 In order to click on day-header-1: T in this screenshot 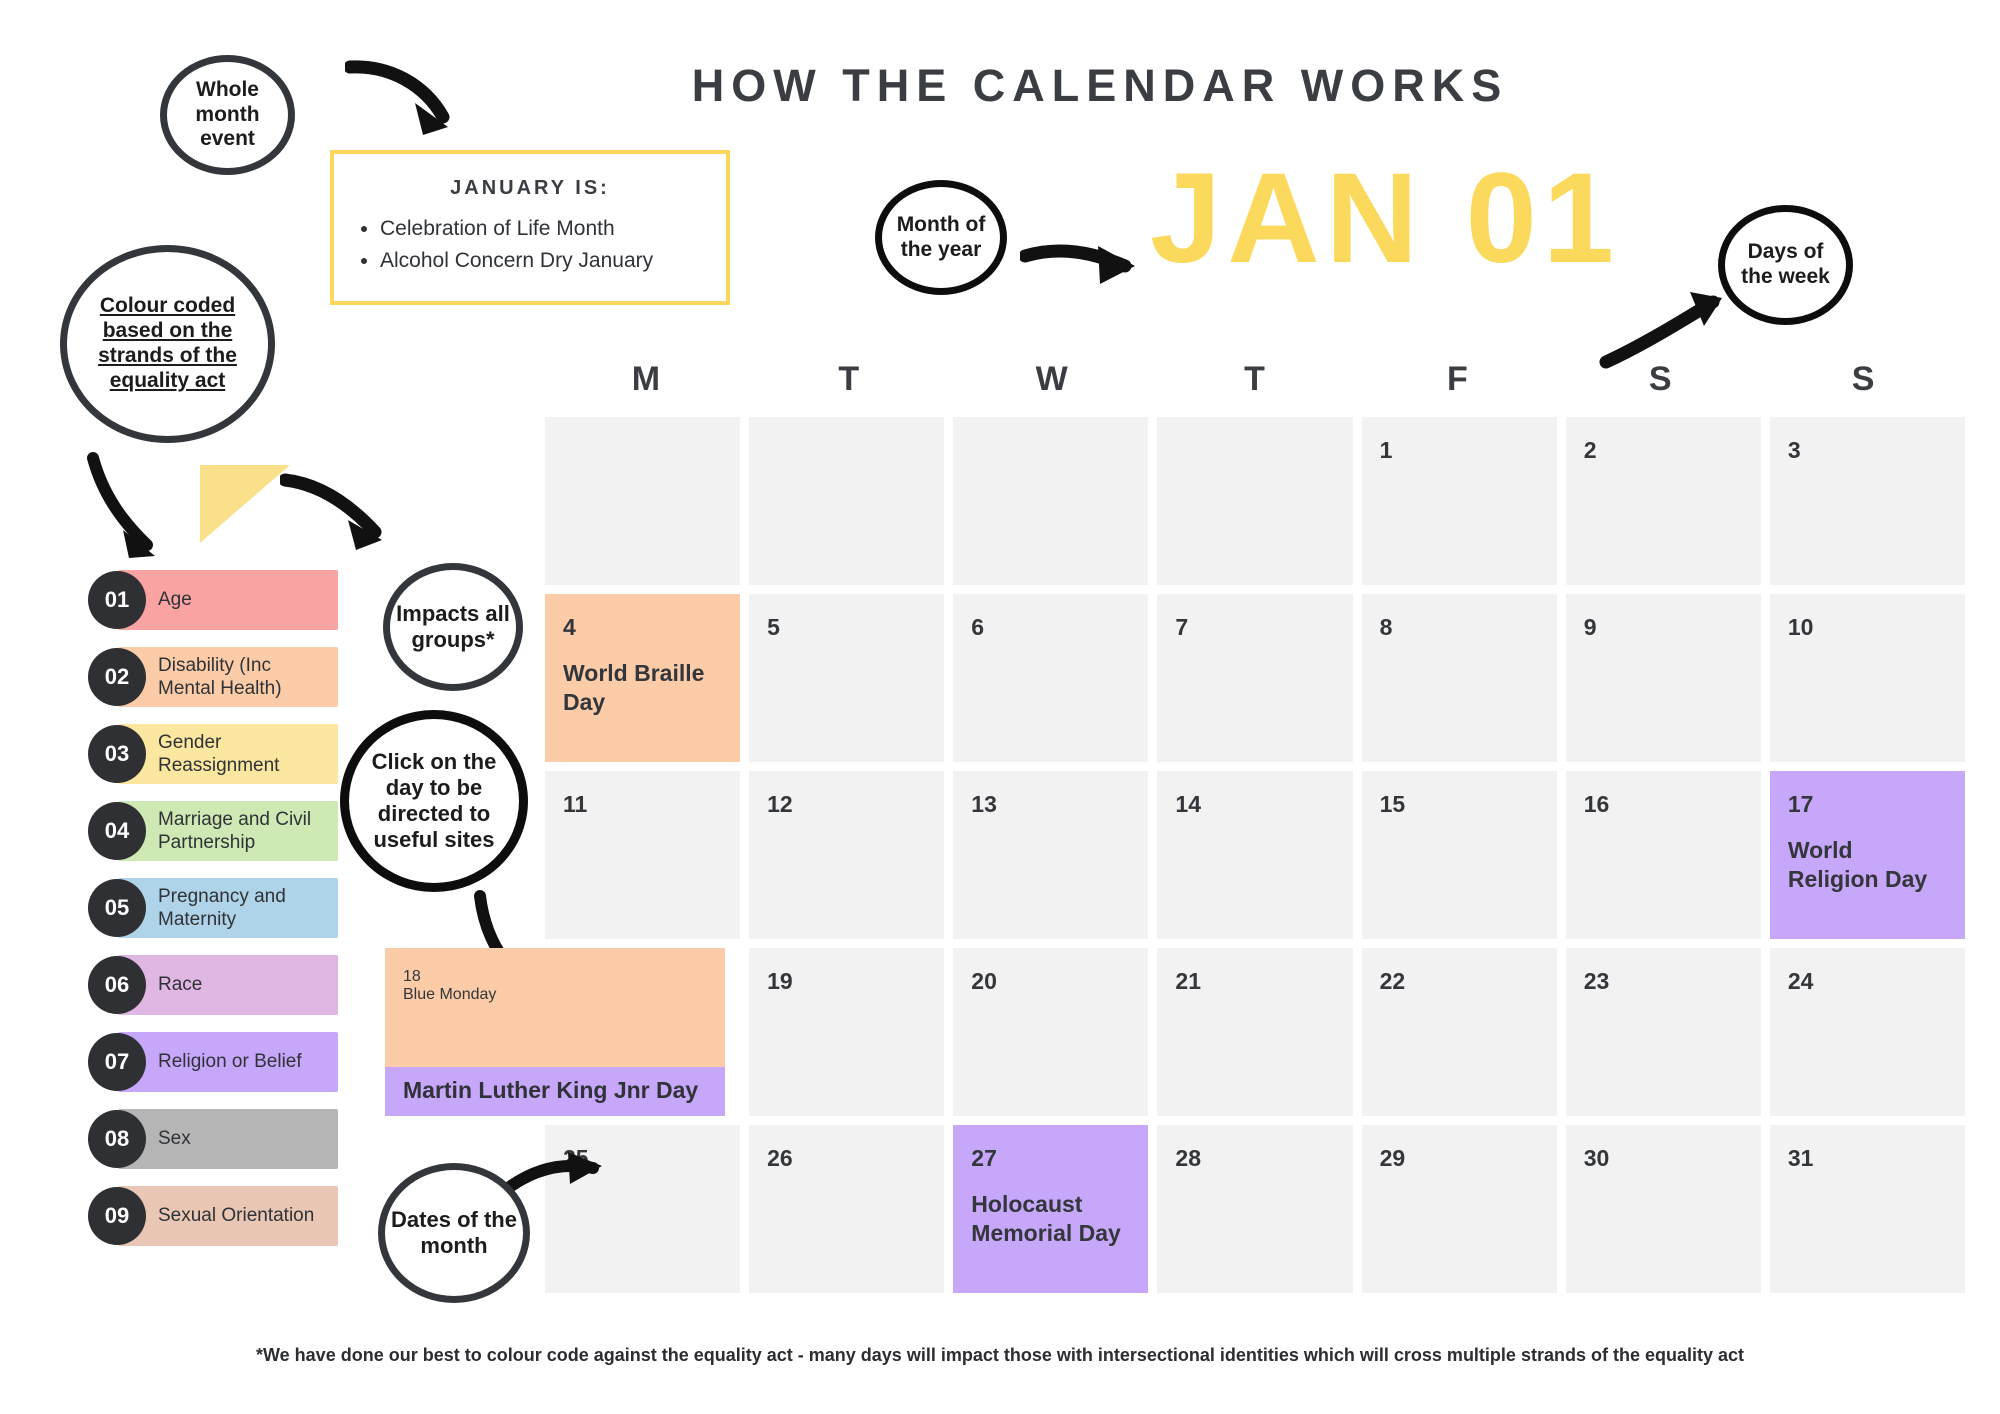, I will do `click(849, 379)`.